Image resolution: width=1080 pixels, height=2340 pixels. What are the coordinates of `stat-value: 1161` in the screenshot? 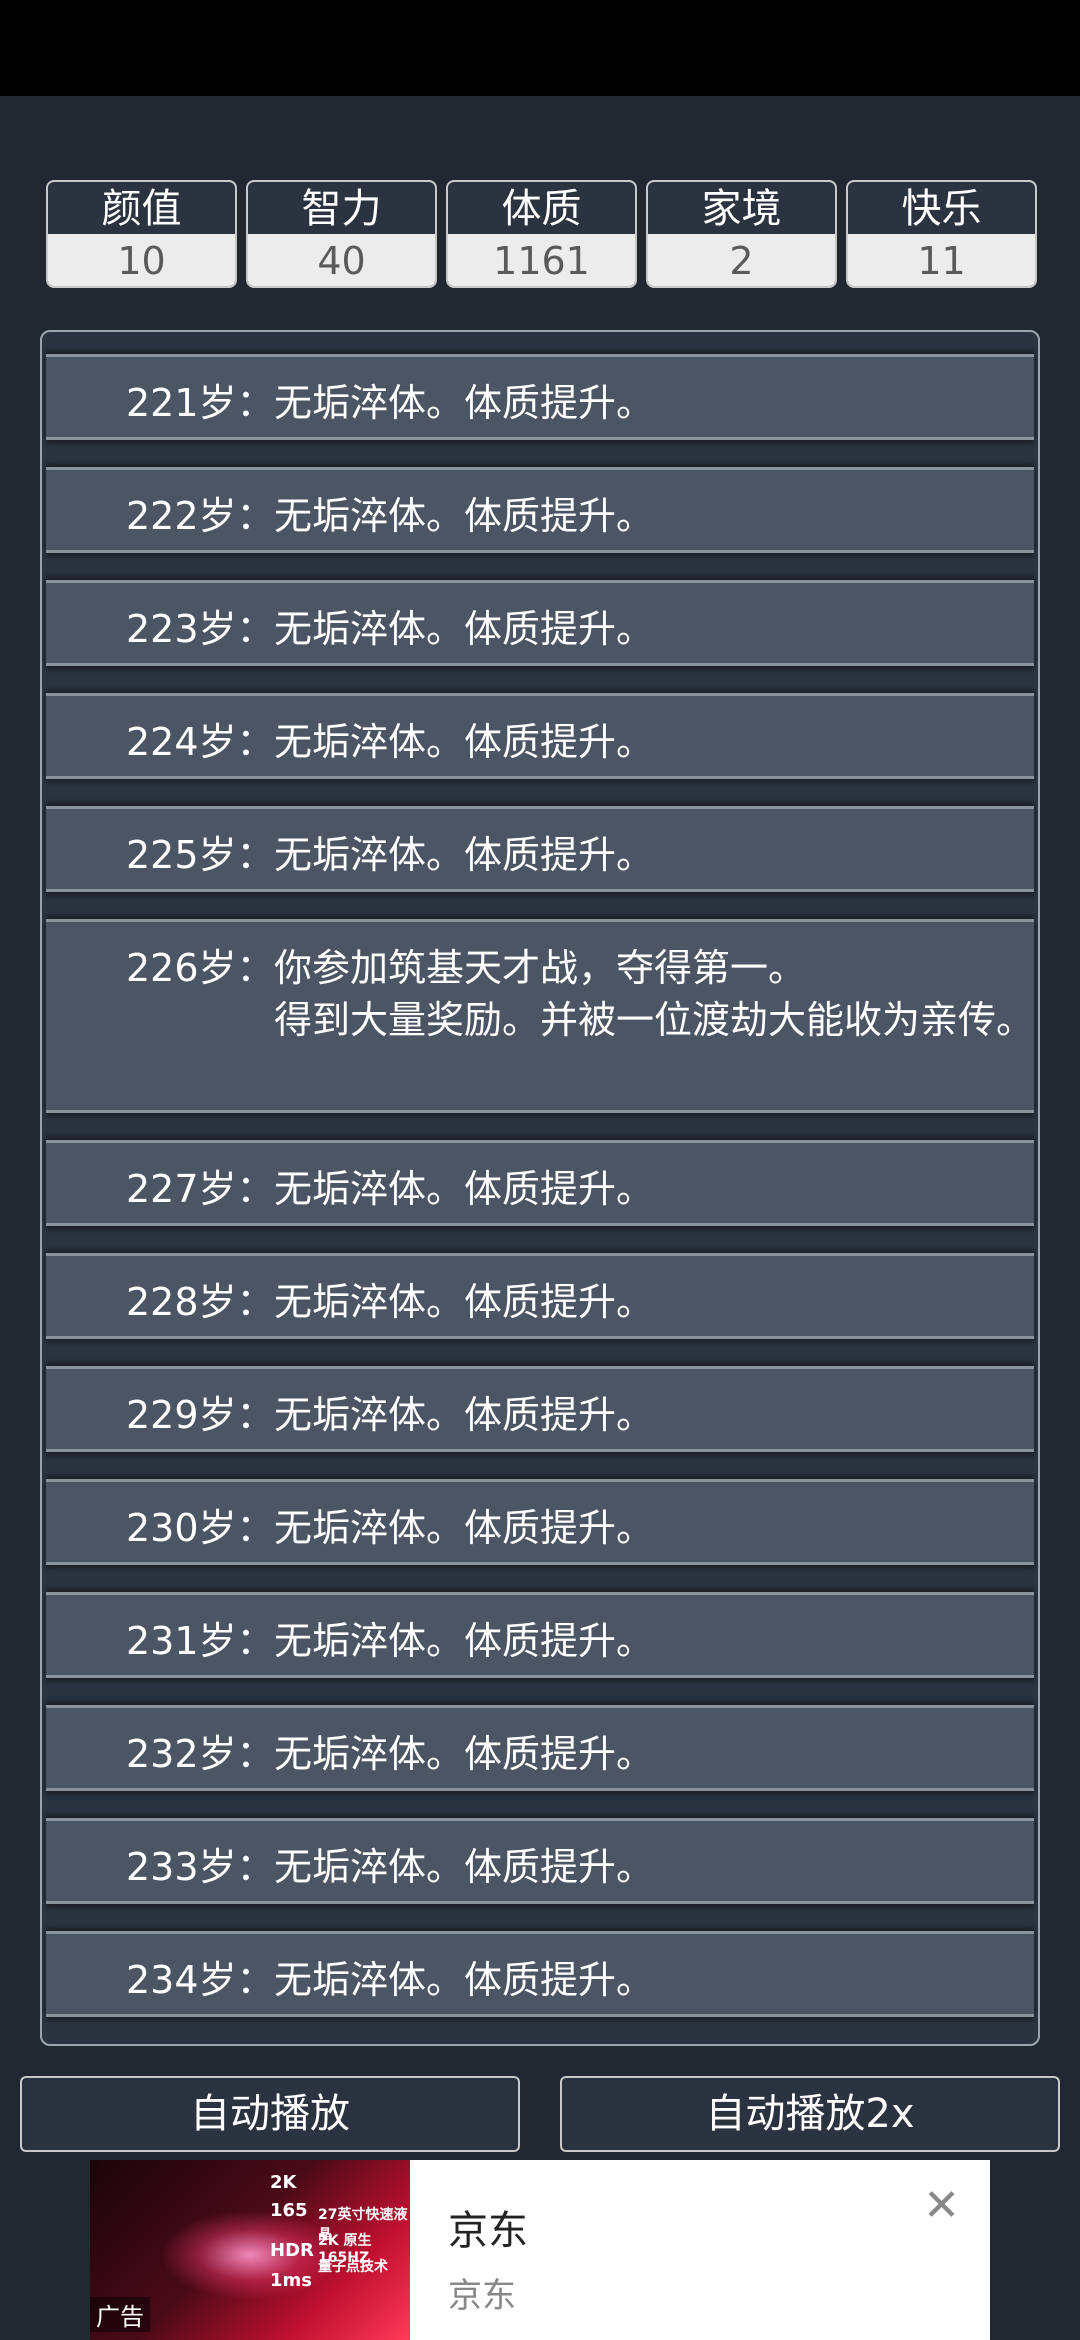 It's located at (541, 260).